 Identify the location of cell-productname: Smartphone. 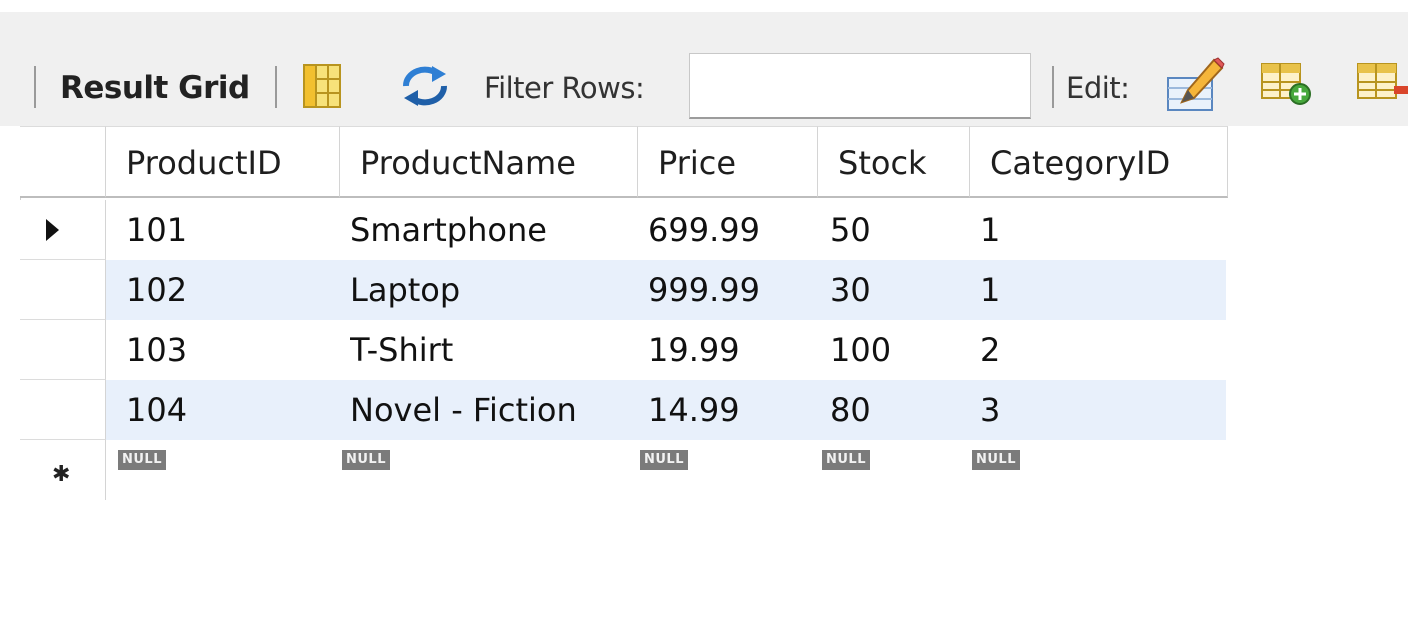
(448, 230).